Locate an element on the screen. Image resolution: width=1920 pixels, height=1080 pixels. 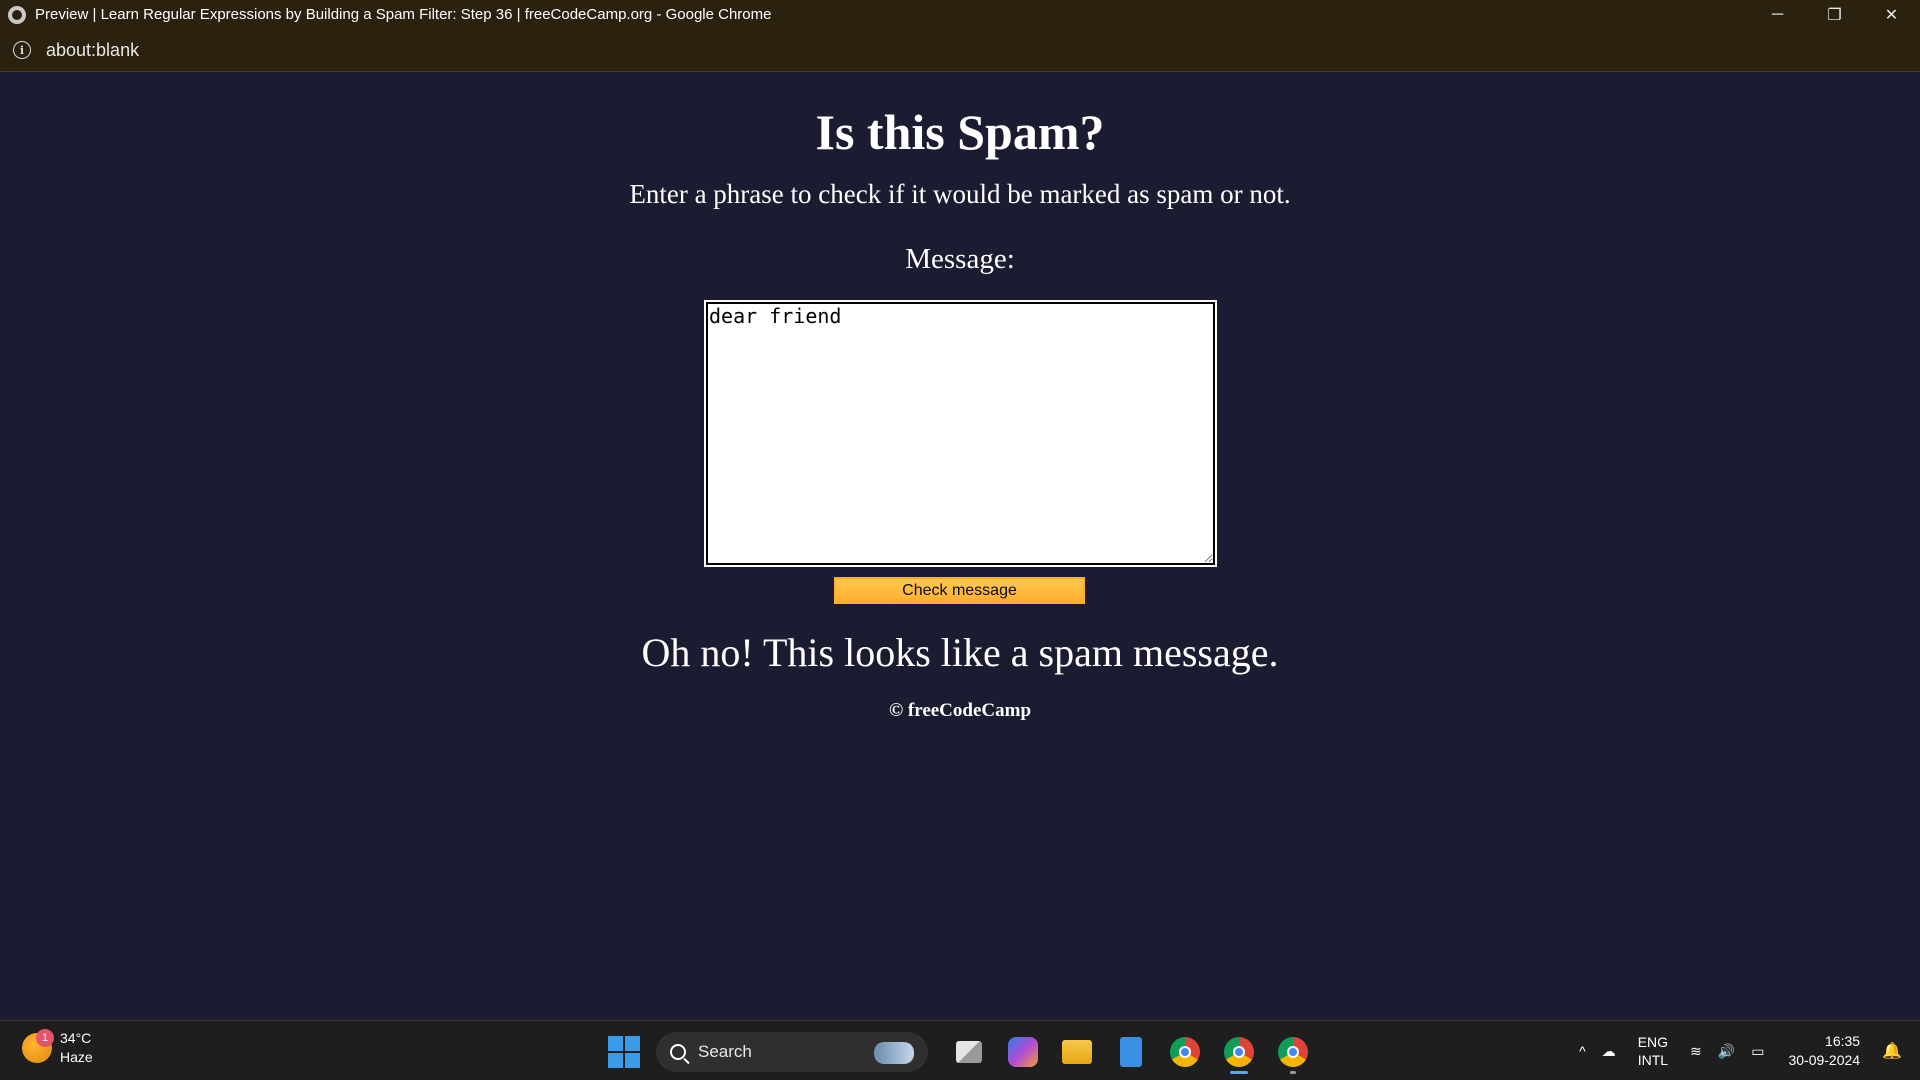
system-tray: ^ ☁ ENG INTL ≋ 🔊 ▭ 16:35 30-09-2024 🔔 is located at coordinates (1745, 1050).